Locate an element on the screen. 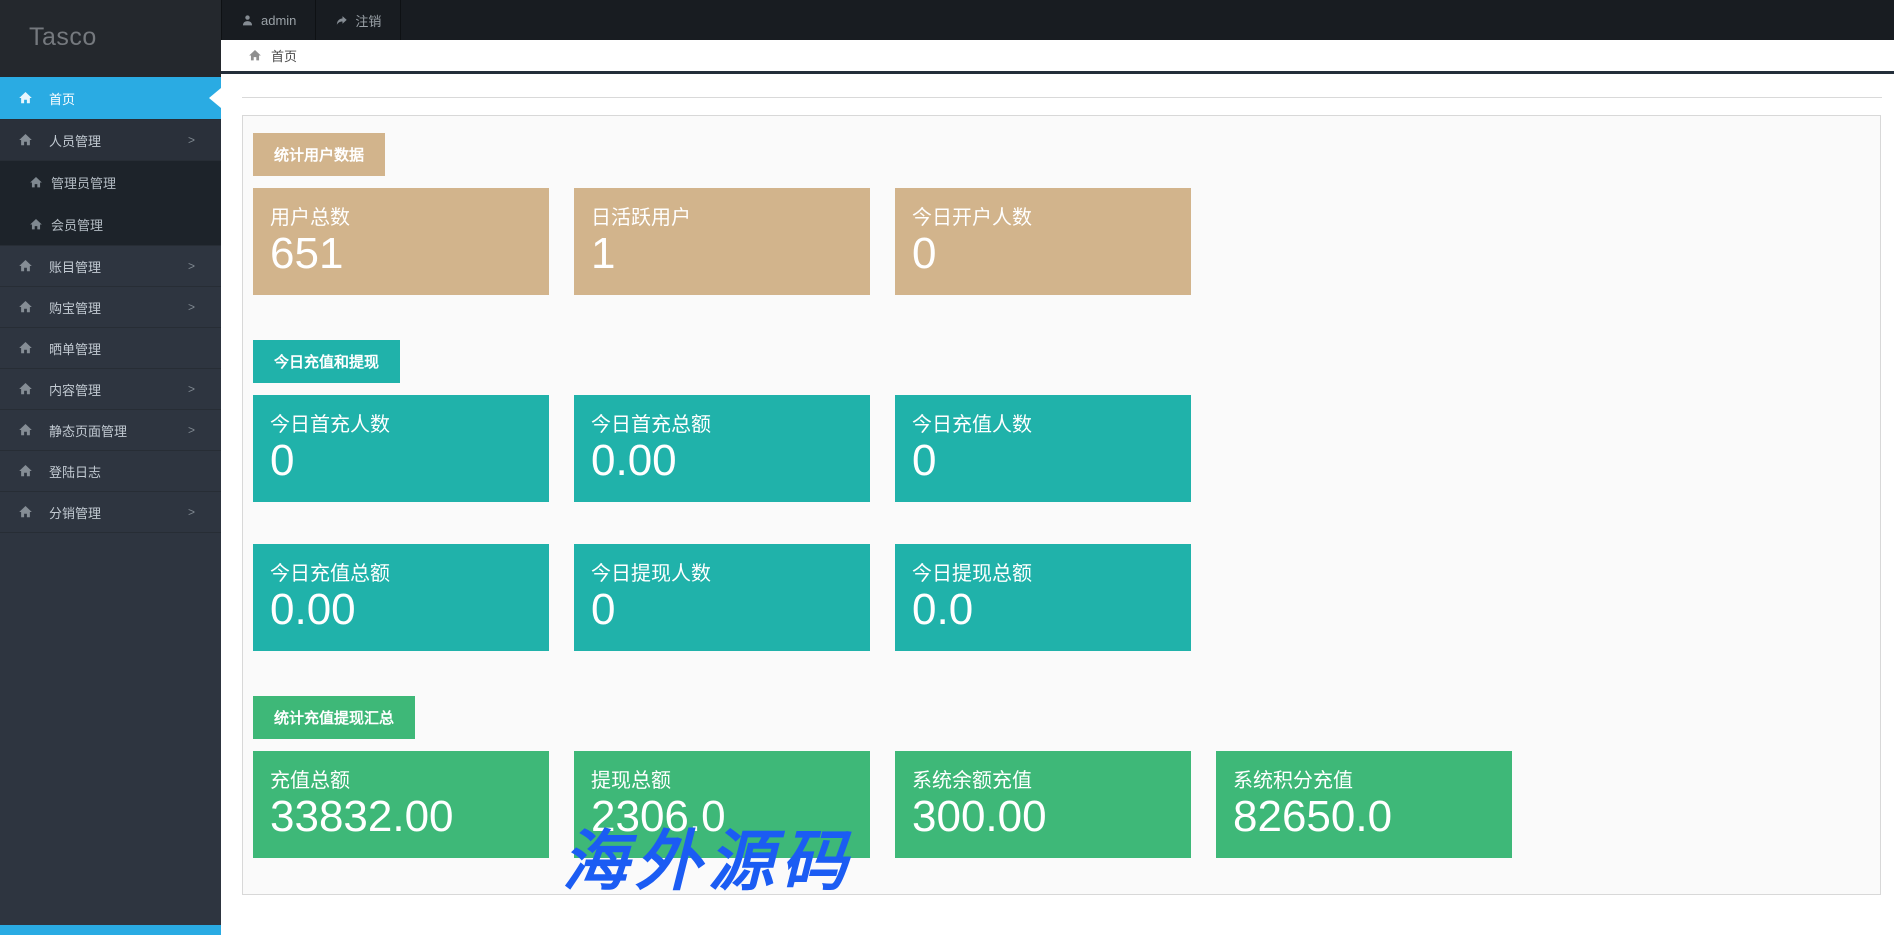 This screenshot has height=935, width=1894. stat-card: 提现总额 2306.0 is located at coordinates (722, 804).